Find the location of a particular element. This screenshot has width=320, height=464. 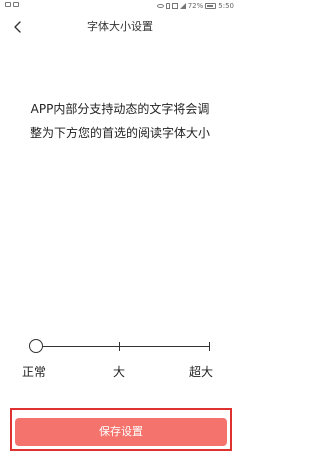

size-label-extra-large: 超大 is located at coordinates (201, 372).